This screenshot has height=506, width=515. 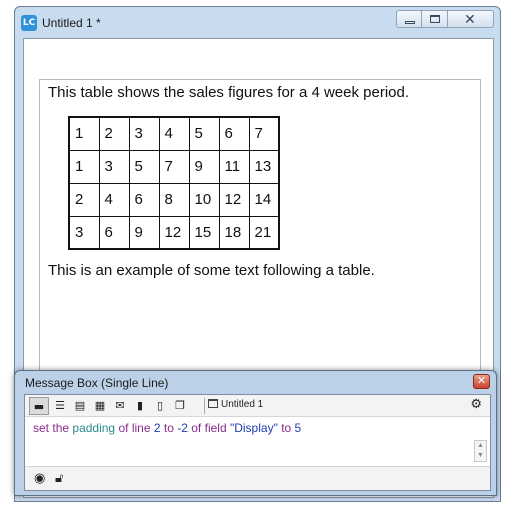 What do you see at coordinates (160, 406) in the screenshot?
I see `back-scripts-icon: ▯` at bounding box center [160, 406].